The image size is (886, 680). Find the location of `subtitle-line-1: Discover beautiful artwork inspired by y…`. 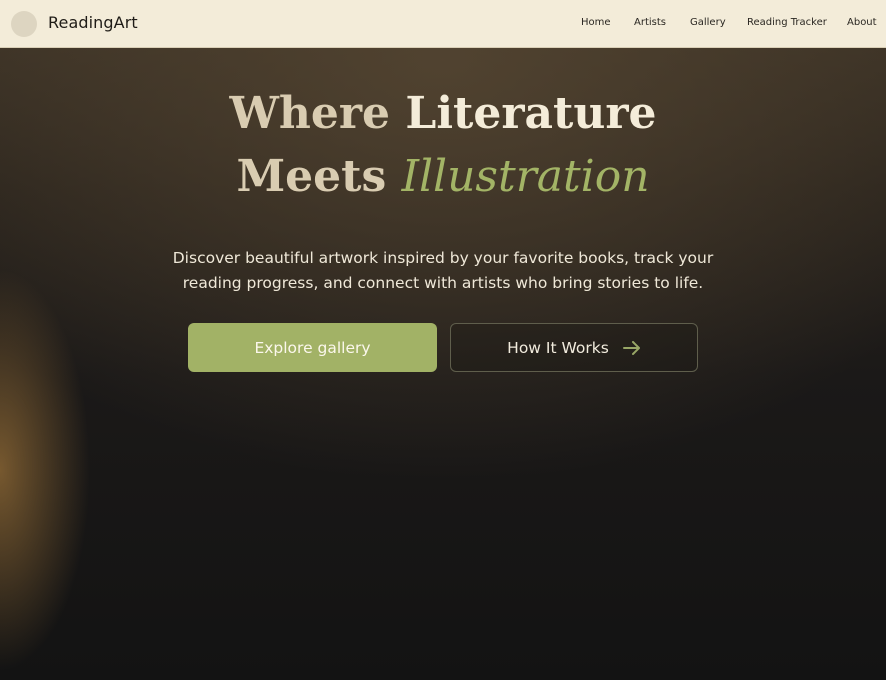

subtitle-line-1: Discover beautiful artwork inspired by y… is located at coordinates (443, 258).